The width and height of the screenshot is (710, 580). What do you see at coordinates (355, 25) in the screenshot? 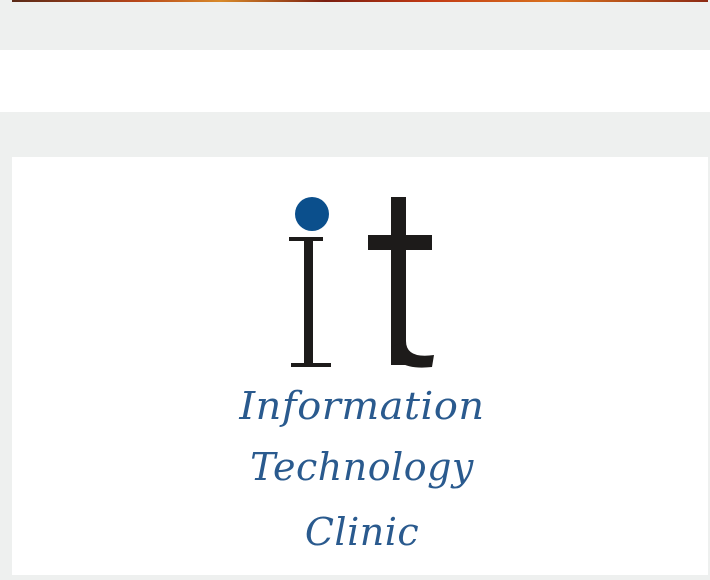
I see `top-banner-area` at bounding box center [355, 25].